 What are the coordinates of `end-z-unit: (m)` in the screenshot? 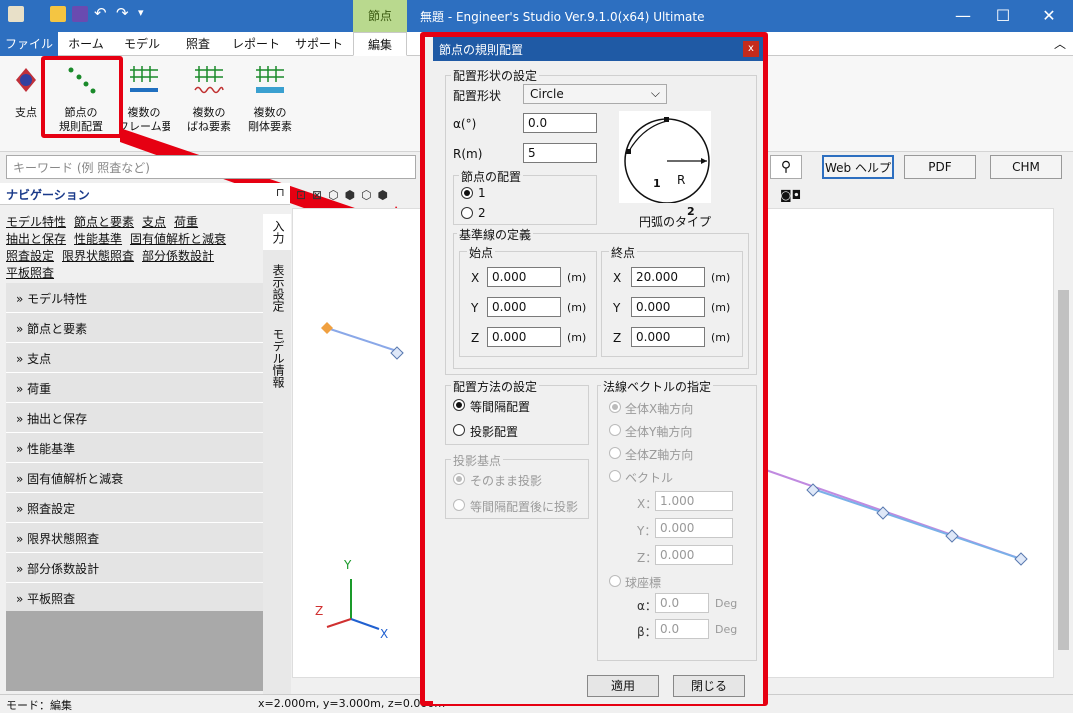 It's located at (721, 337).